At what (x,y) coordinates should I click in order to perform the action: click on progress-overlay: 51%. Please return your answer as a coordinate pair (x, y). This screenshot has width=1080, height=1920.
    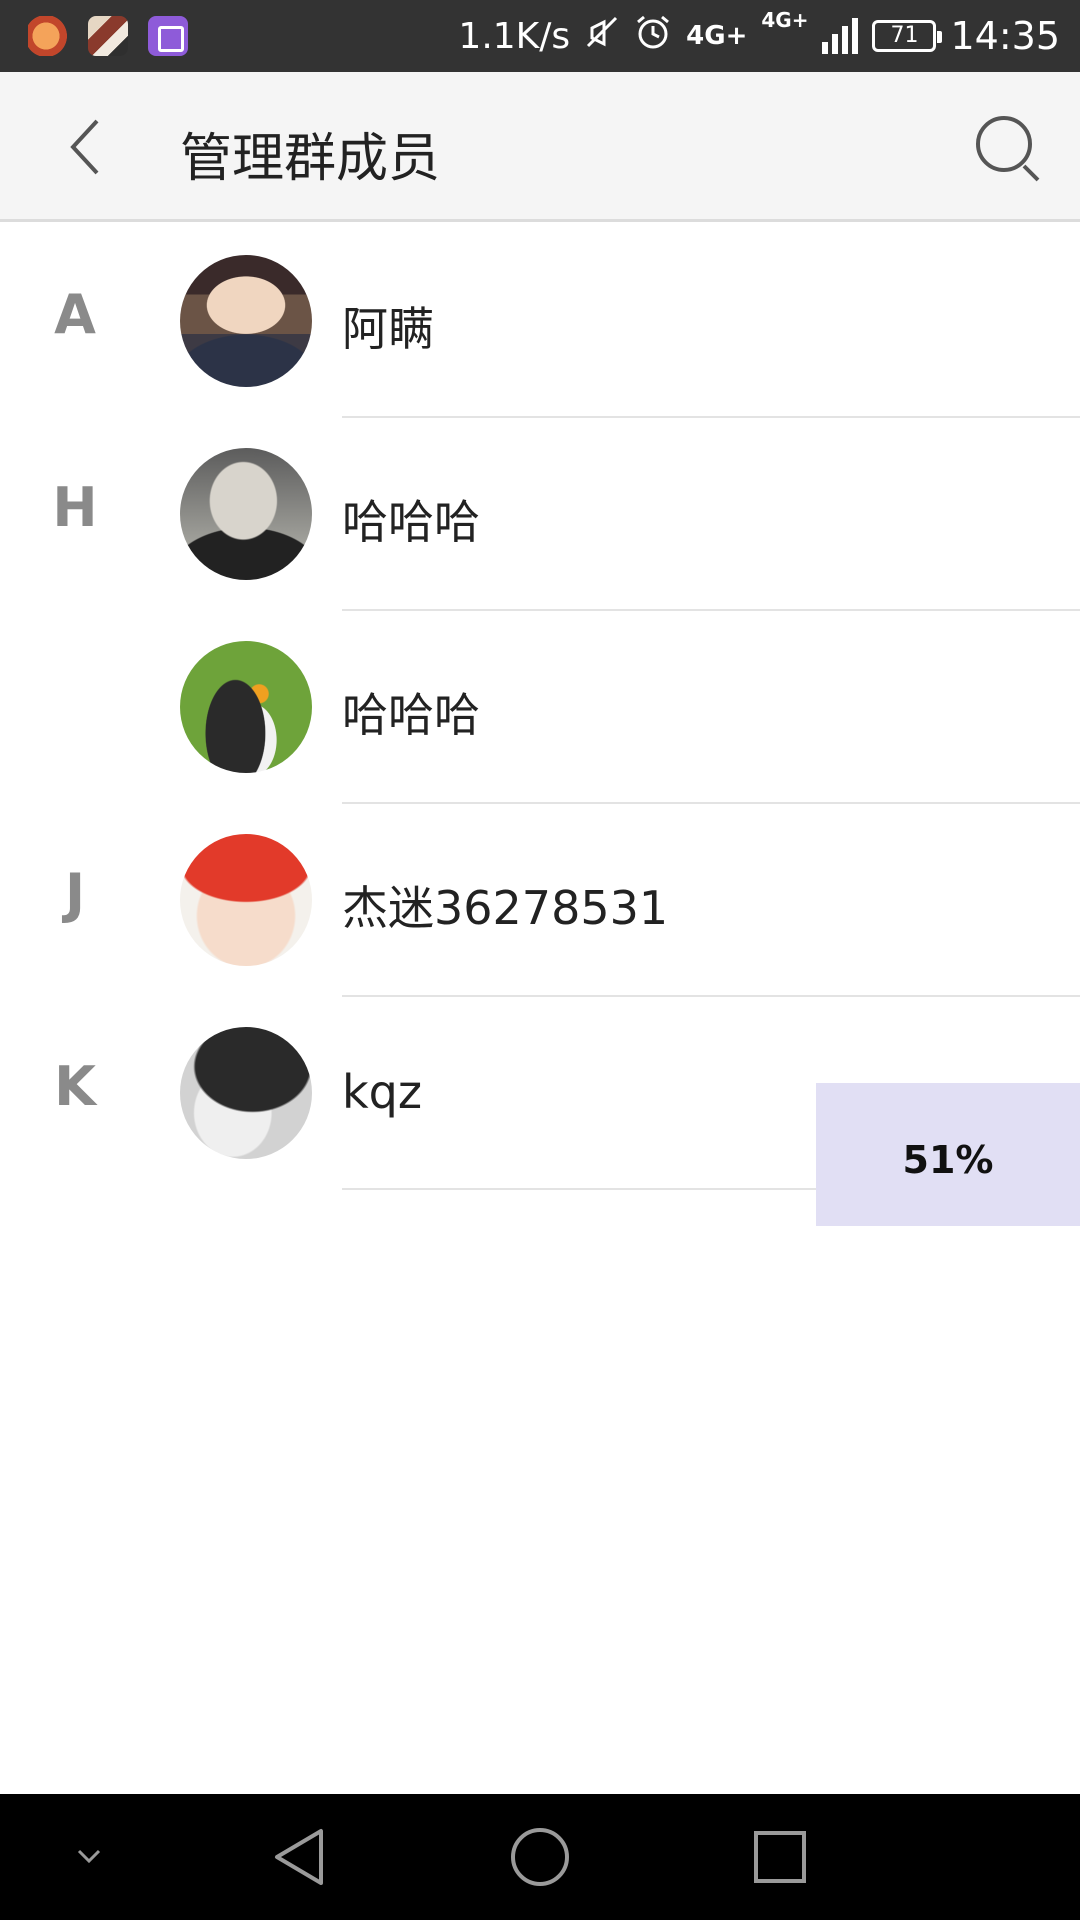
    Looking at the image, I should click on (948, 1154).